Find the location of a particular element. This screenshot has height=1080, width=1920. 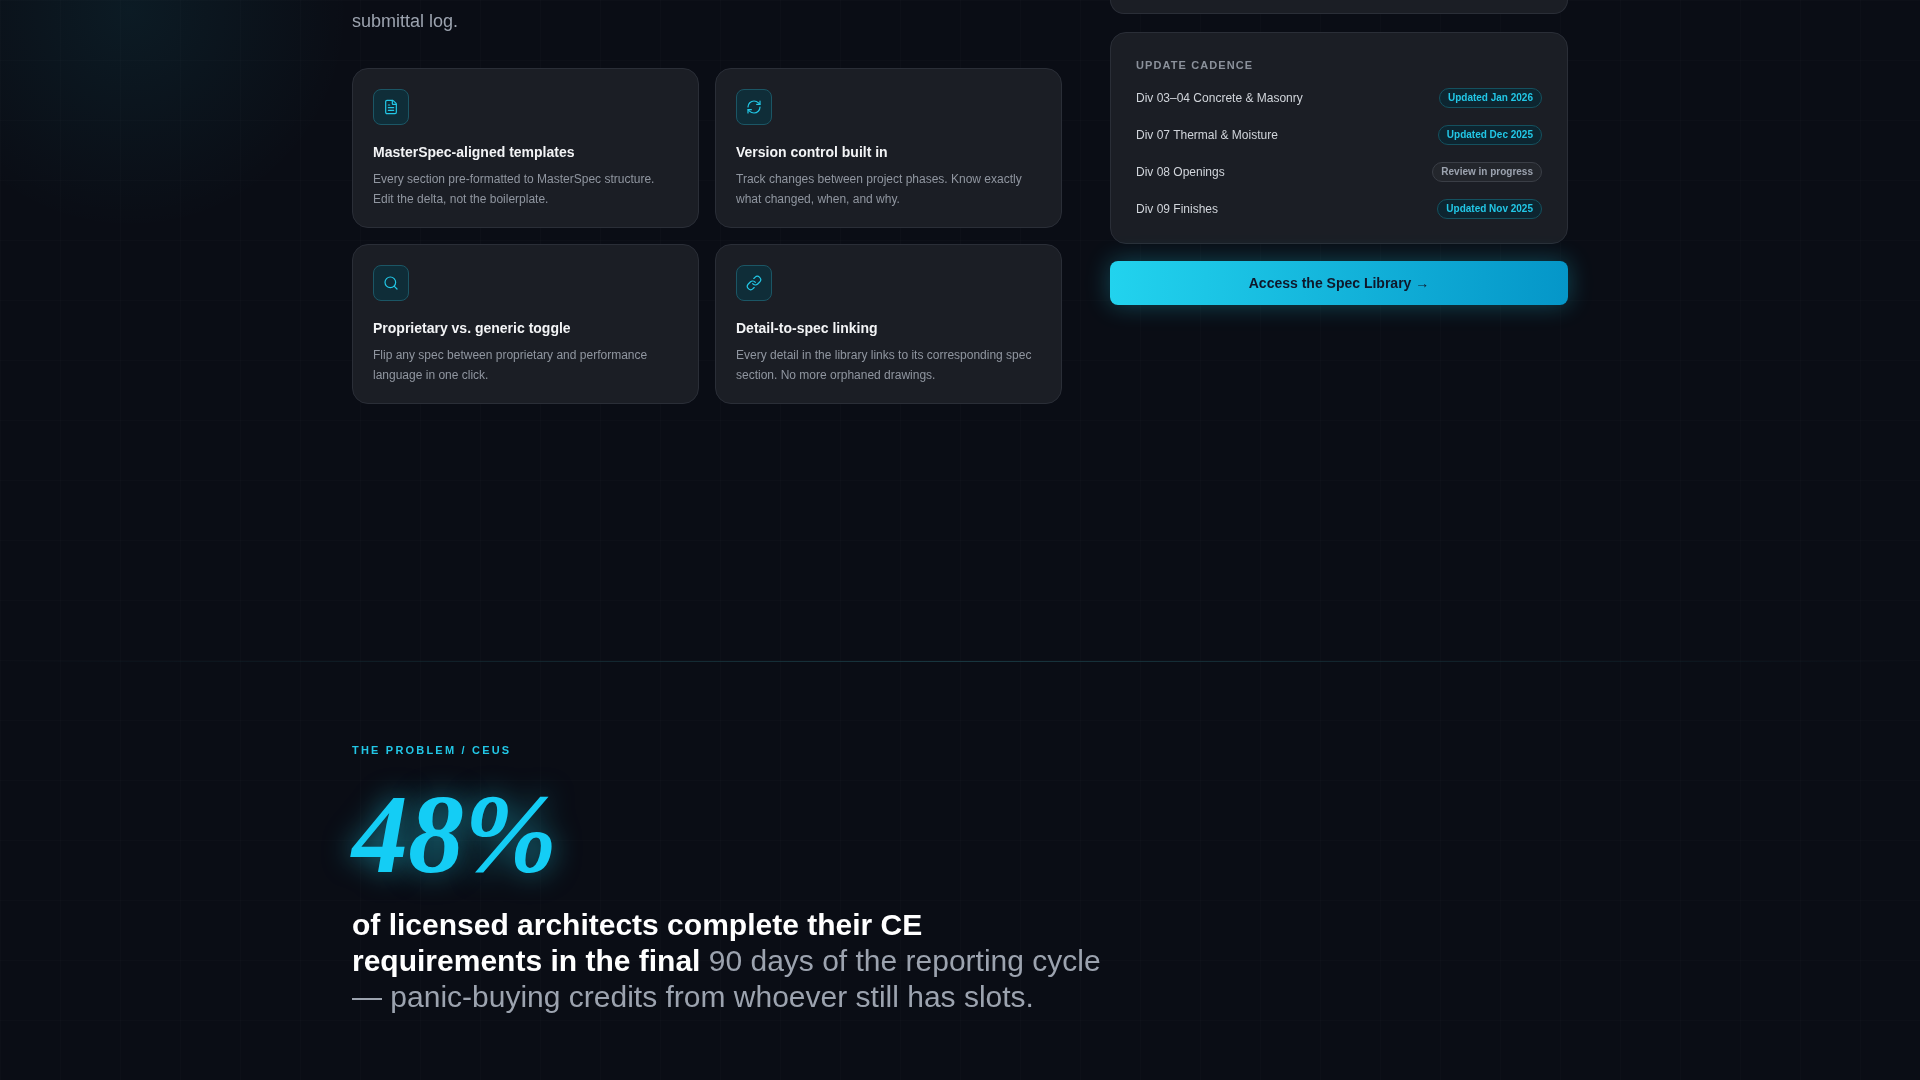

card-description: Track changes between project phases. Know exactly what changed, when, and why. is located at coordinates (879, 189).